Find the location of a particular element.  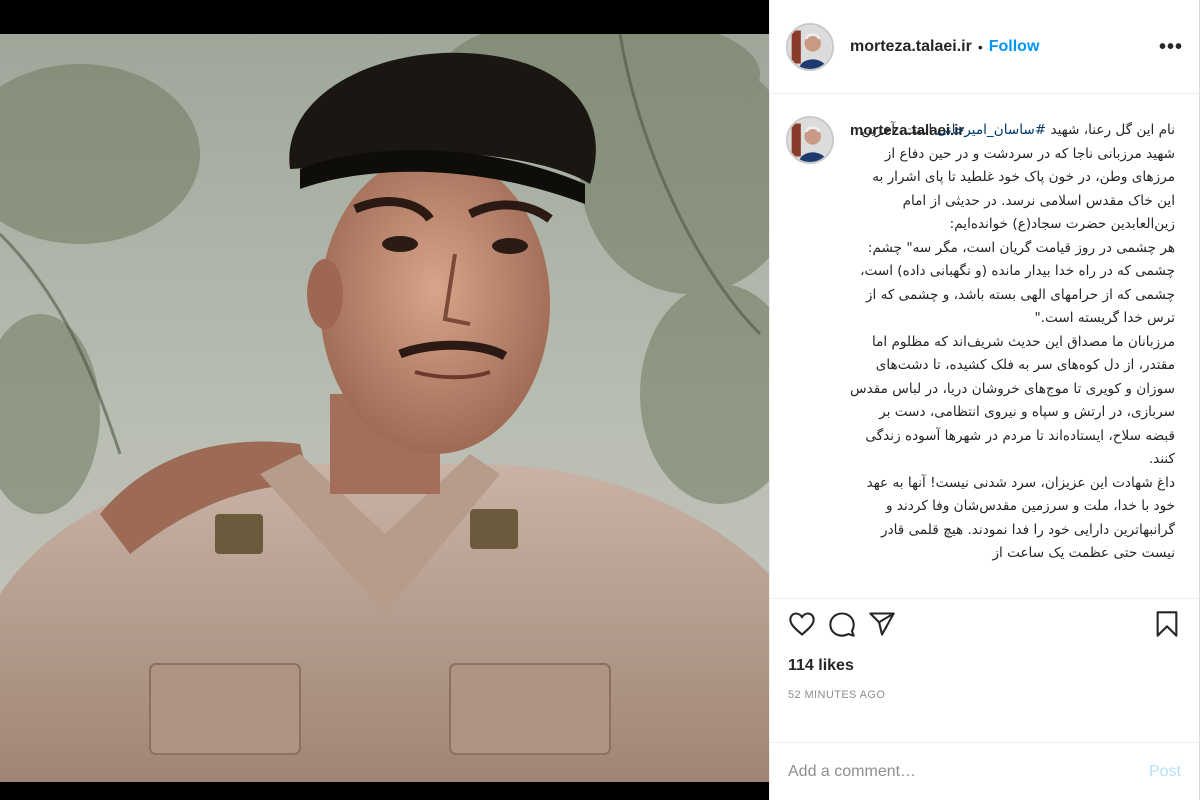

post-header: morteza.talaei.ir • Follow ••• is located at coordinates (984, 47).